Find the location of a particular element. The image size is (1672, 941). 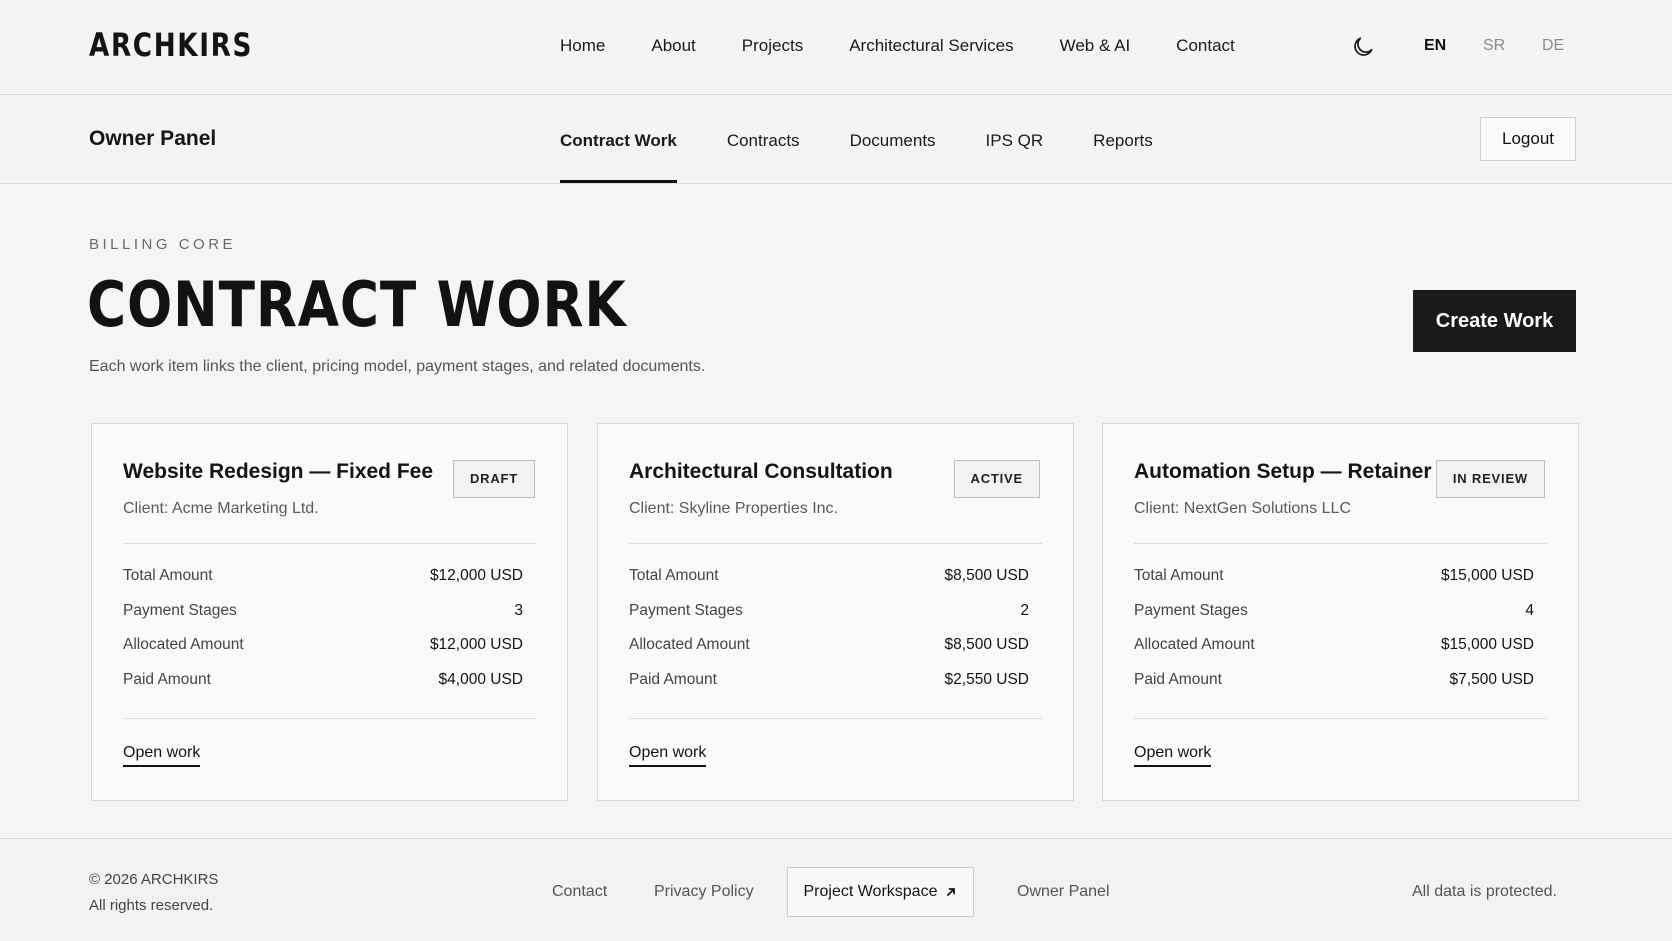

panel-title: Owner Panel is located at coordinates (153, 138).